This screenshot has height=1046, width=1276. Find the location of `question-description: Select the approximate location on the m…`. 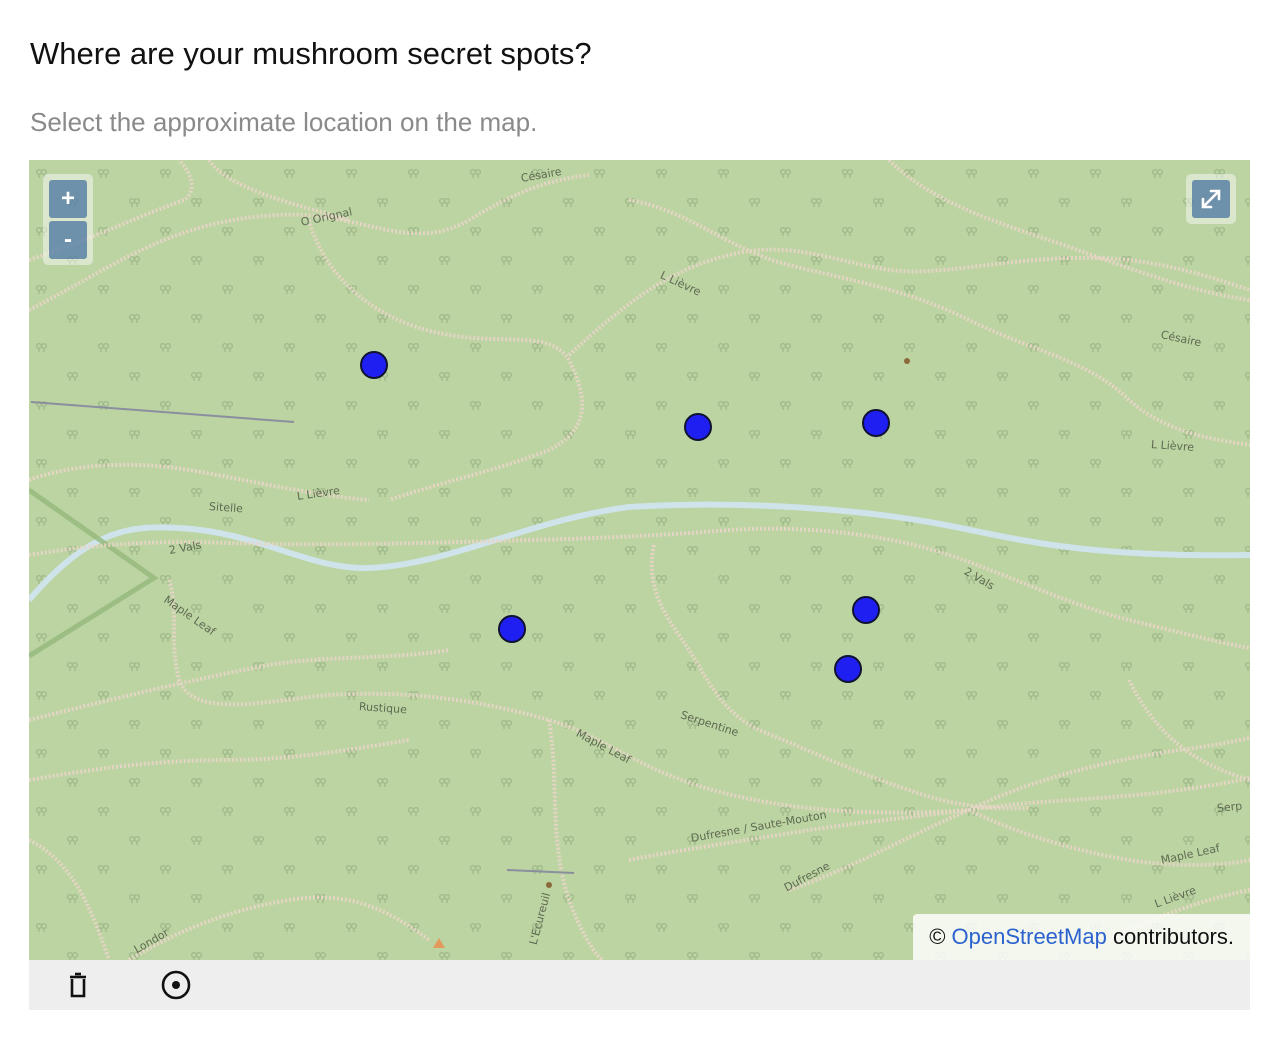

question-description: Select the approximate location on the m… is located at coordinates (284, 122).